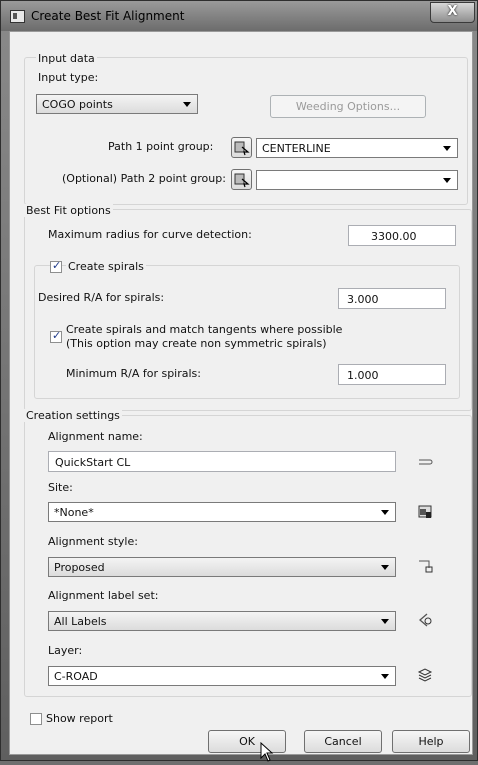 Image resolution: width=478 pixels, height=765 pixels. Describe the element at coordinates (363, 299) in the screenshot. I see `desired-ra-value: 3.000` at that location.